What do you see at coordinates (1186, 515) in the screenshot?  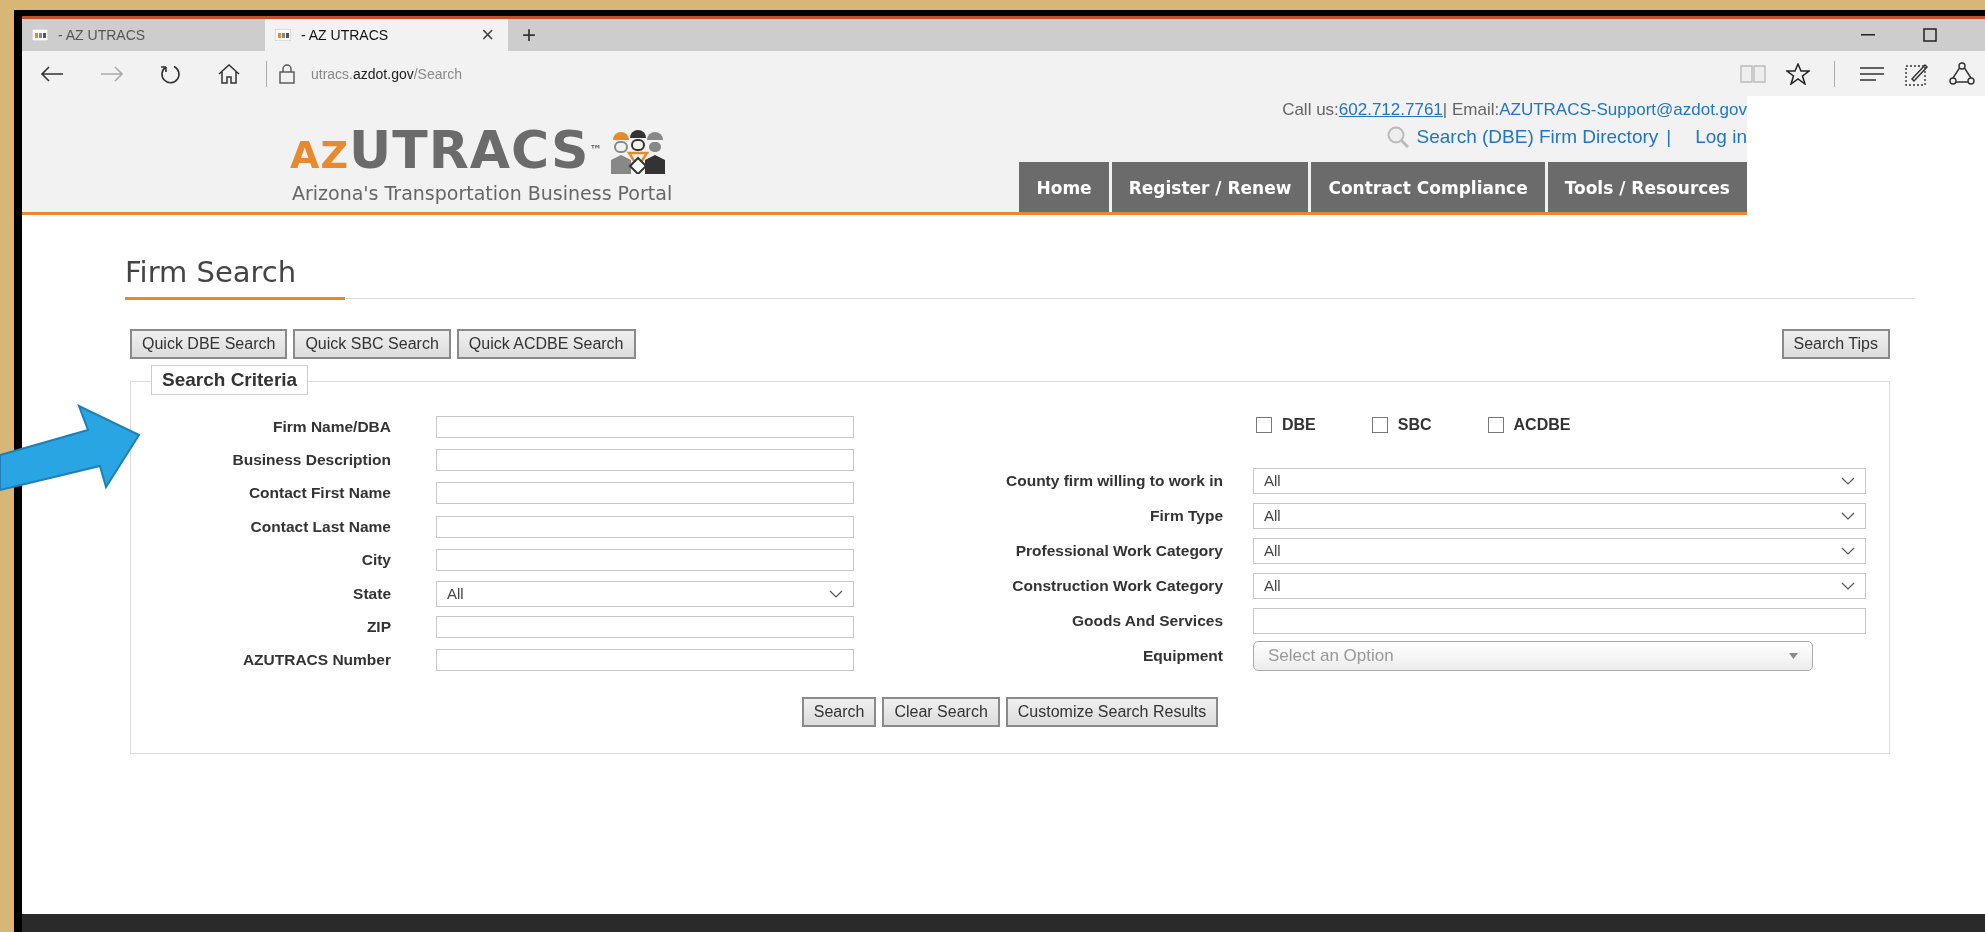 I see `field-label: Firm Type` at bounding box center [1186, 515].